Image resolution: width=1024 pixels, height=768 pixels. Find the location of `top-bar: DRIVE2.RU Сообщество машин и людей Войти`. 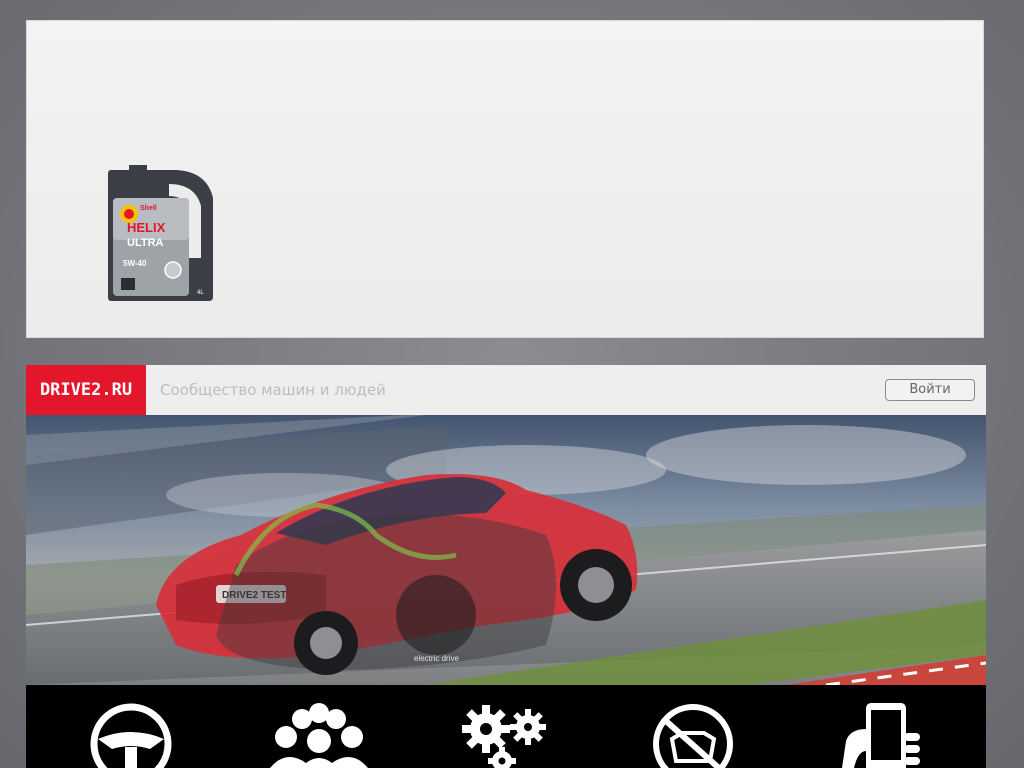

top-bar: DRIVE2.RU Сообщество машин и людей Войти is located at coordinates (506, 390).